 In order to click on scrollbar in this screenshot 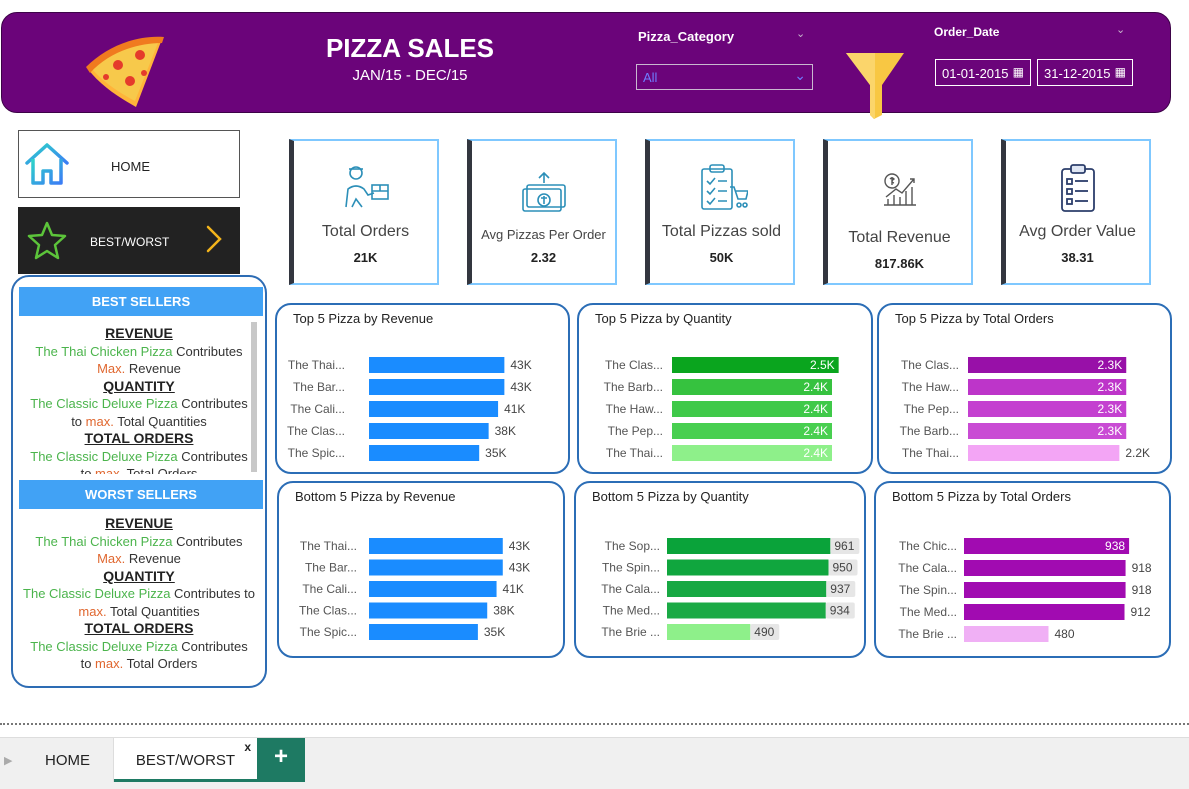, I will do `click(254, 397)`.